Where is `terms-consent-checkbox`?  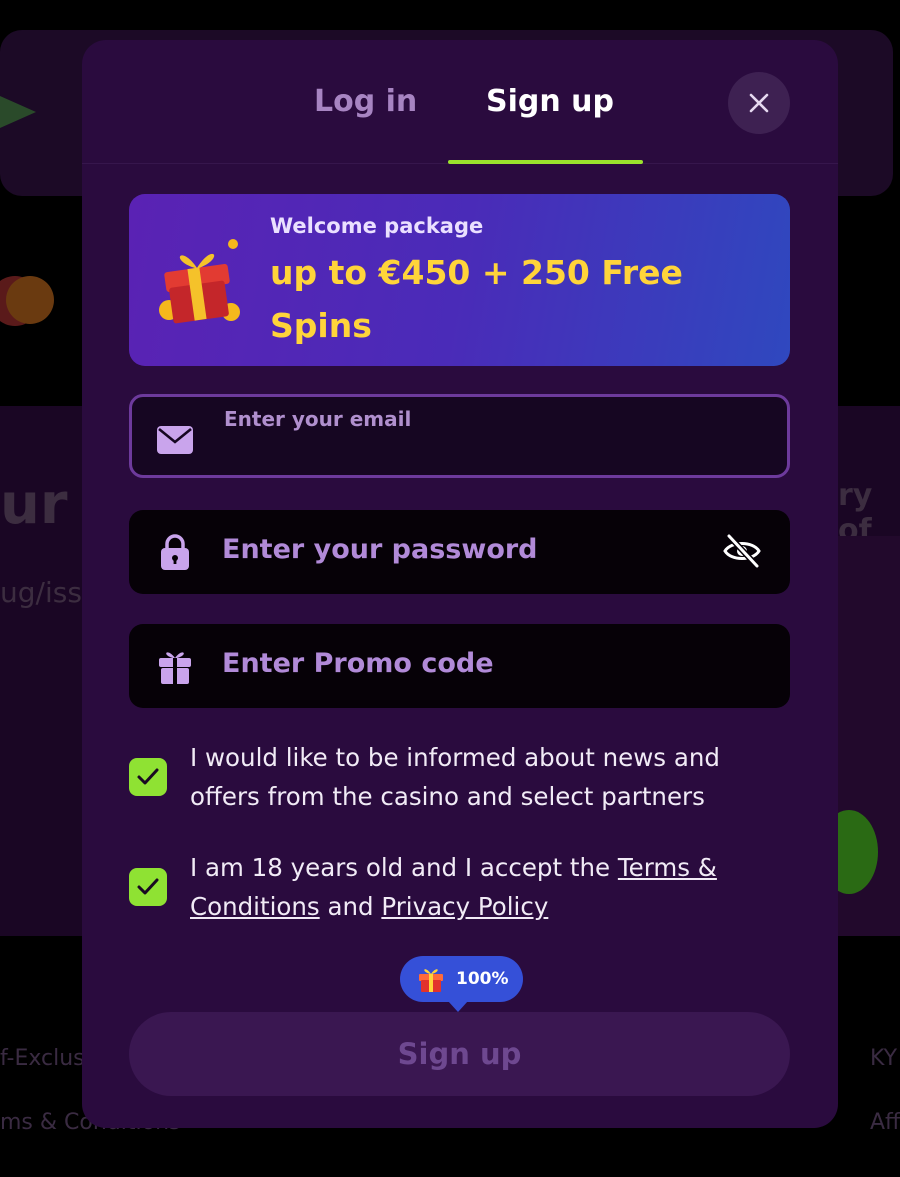
terms-consent-checkbox is located at coordinates (148, 887).